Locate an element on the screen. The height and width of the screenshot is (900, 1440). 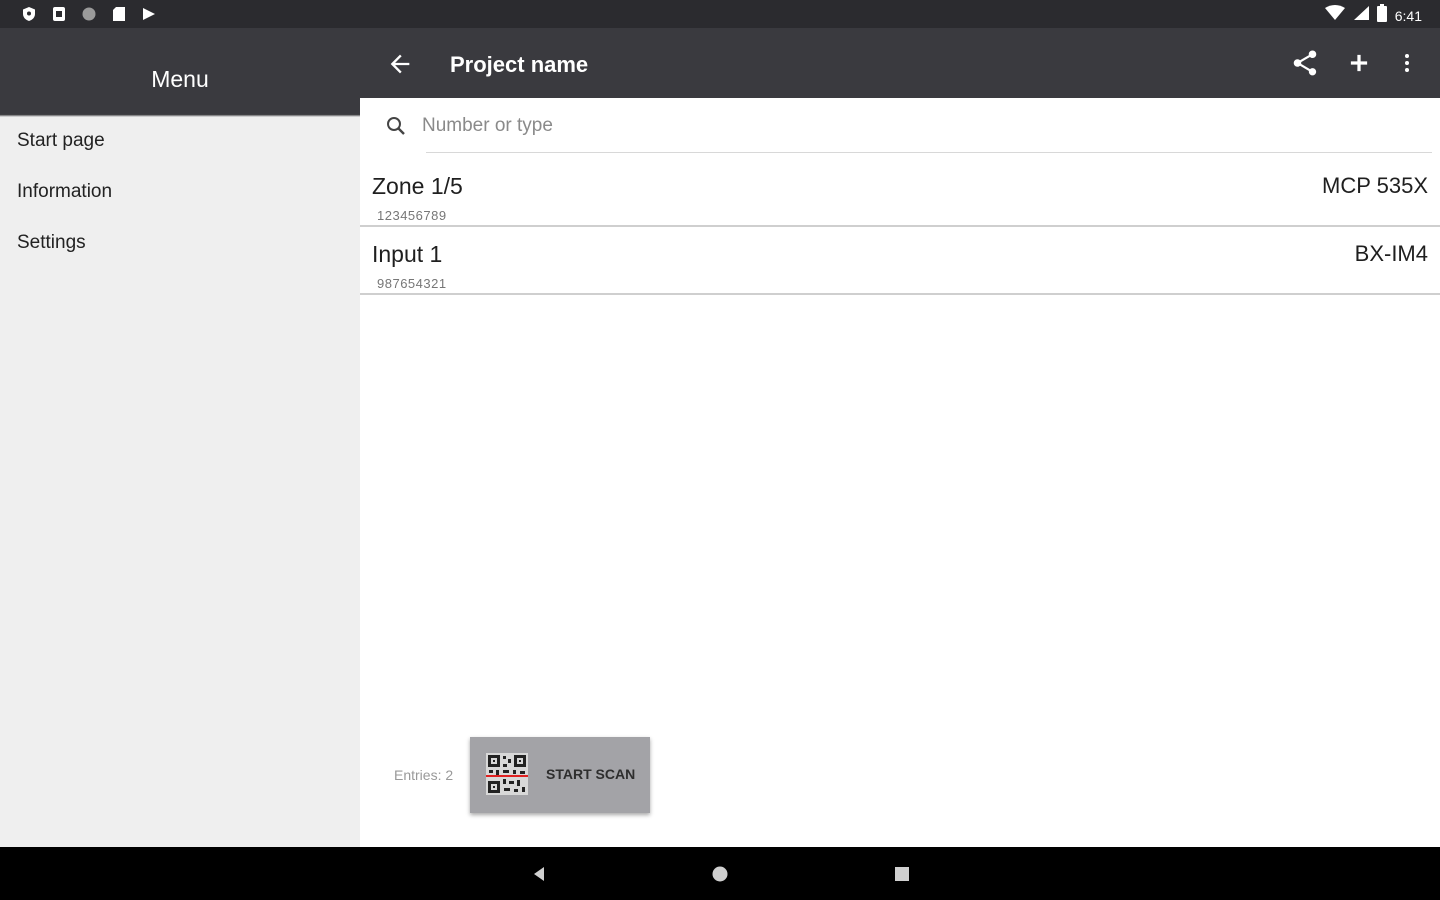
list-item: Input 1 BX-IM4 987654321 is located at coordinates (900, 262).